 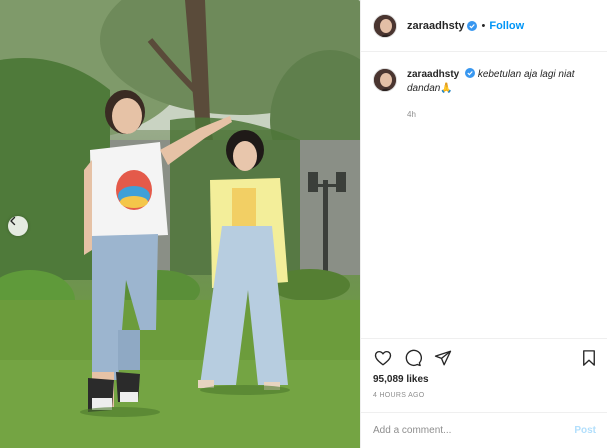 I want to click on bookmark-icon, so click(x=589, y=358).